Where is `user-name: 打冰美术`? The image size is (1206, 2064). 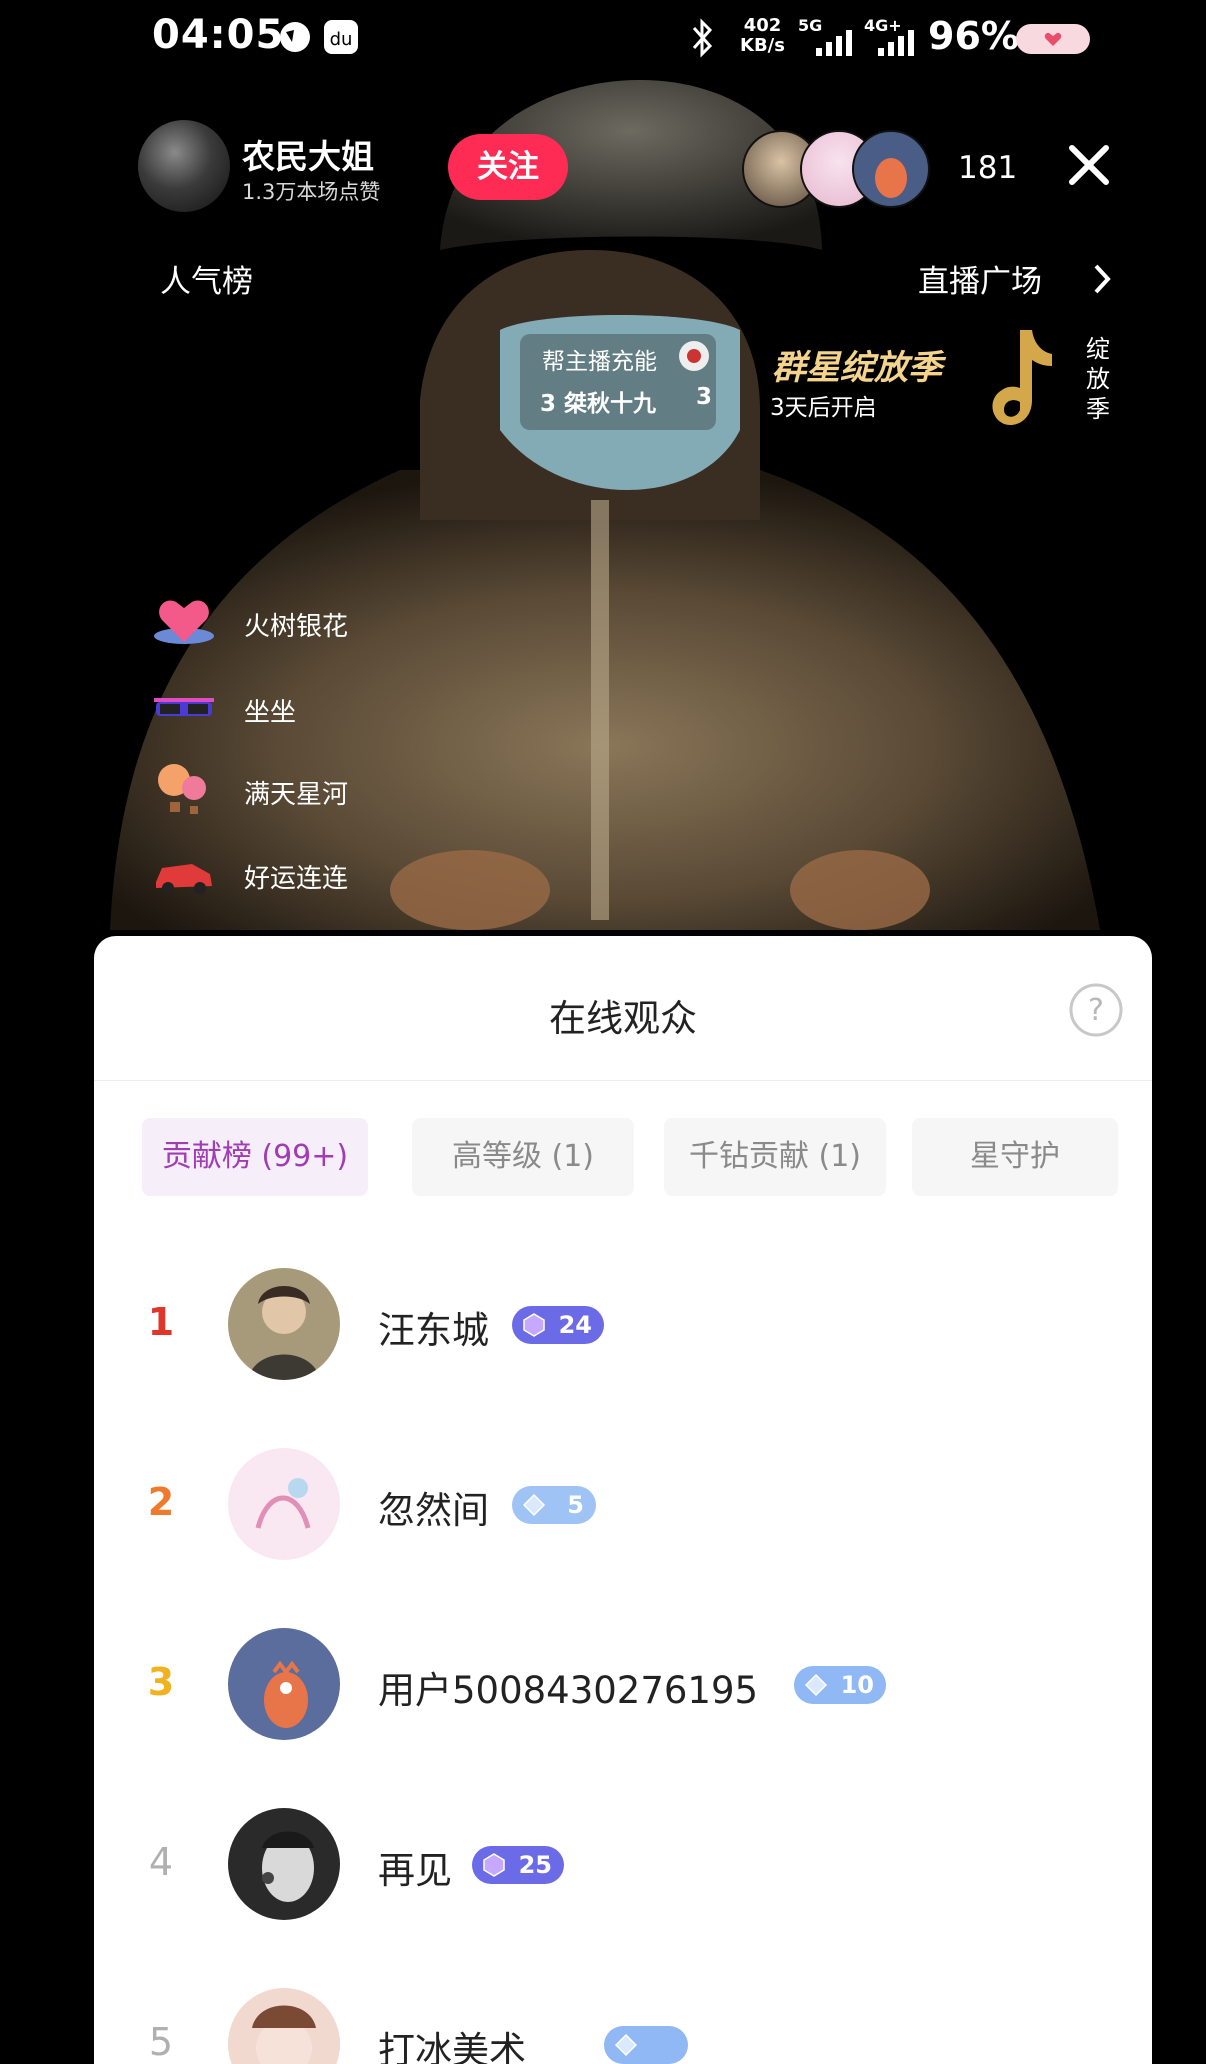
user-name: 打冰美术 is located at coordinates (452, 2046).